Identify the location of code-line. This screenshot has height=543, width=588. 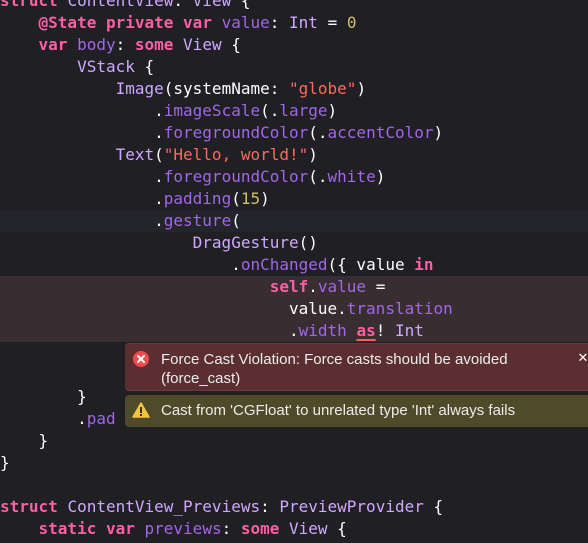
(294, 485).